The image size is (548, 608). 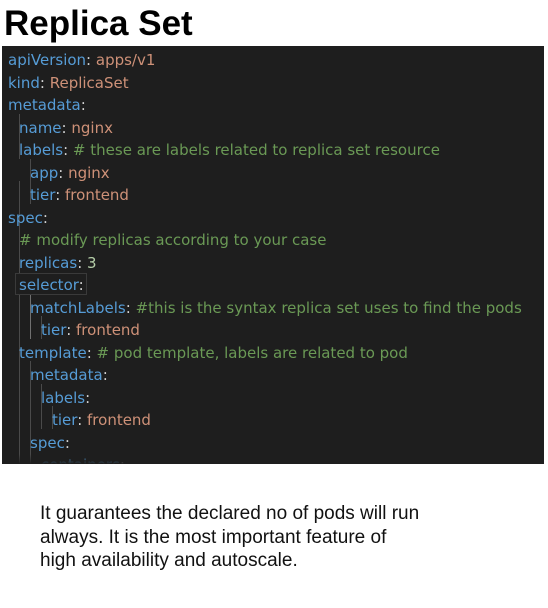 What do you see at coordinates (24, 82) in the screenshot?
I see `yaml-key: kind` at bounding box center [24, 82].